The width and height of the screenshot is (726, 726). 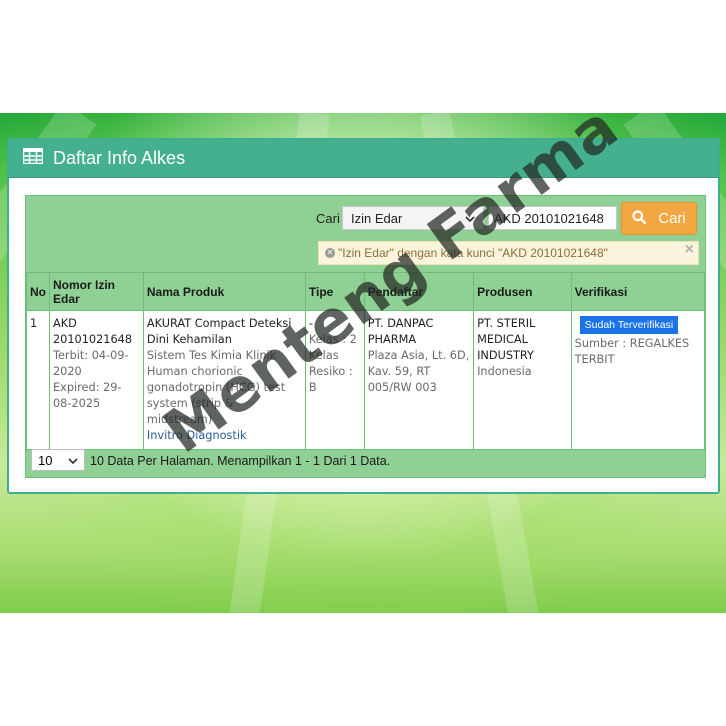 What do you see at coordinates (689, 250) in the screenshot?
I see `alert-close-button: ×` at bounding box center [689, 250].